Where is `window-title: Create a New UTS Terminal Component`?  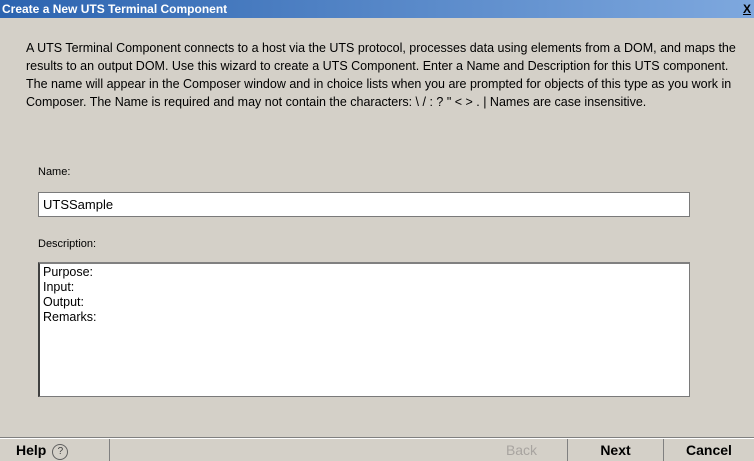
window-title: Create a New UTS Terminal Component is located at coordinates (115, 9).